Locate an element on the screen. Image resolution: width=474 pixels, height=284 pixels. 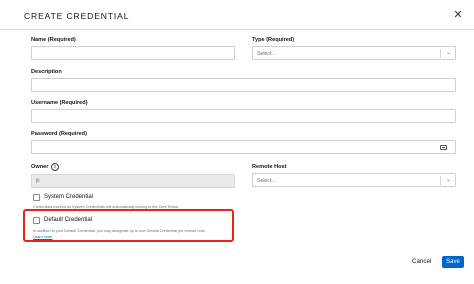
save-button: Save is located at coordinates (453, 262).